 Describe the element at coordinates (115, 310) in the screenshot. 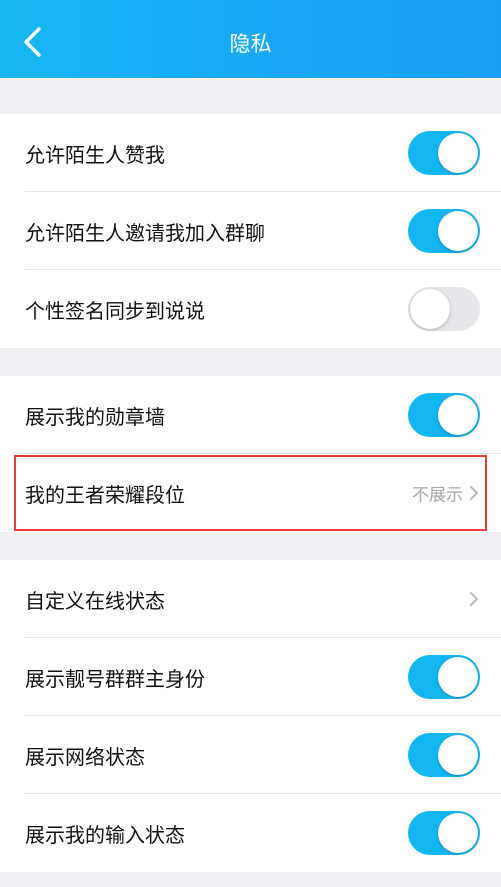

I see `setting-label: 个性签名同步到说说` at that location.